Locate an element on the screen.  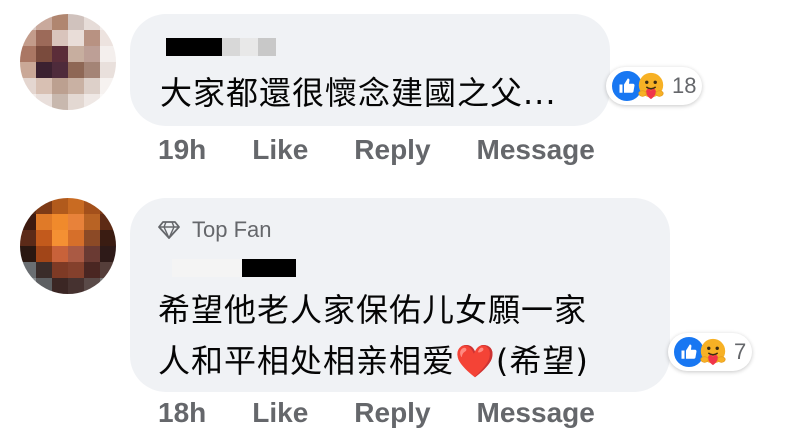
diamond-icon is located at coordinates (169, 230).